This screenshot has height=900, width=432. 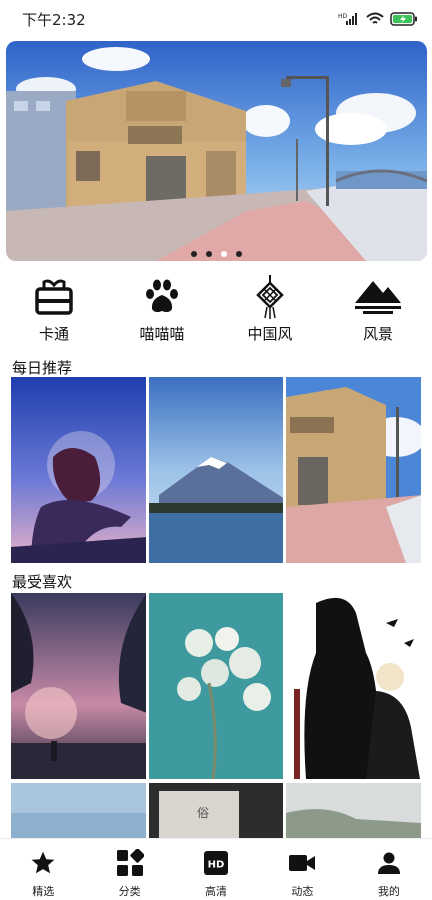 What do you see at coordinates (130, 863) in the screenshot?
I see `category-icon` at bounding box center [130, 863].